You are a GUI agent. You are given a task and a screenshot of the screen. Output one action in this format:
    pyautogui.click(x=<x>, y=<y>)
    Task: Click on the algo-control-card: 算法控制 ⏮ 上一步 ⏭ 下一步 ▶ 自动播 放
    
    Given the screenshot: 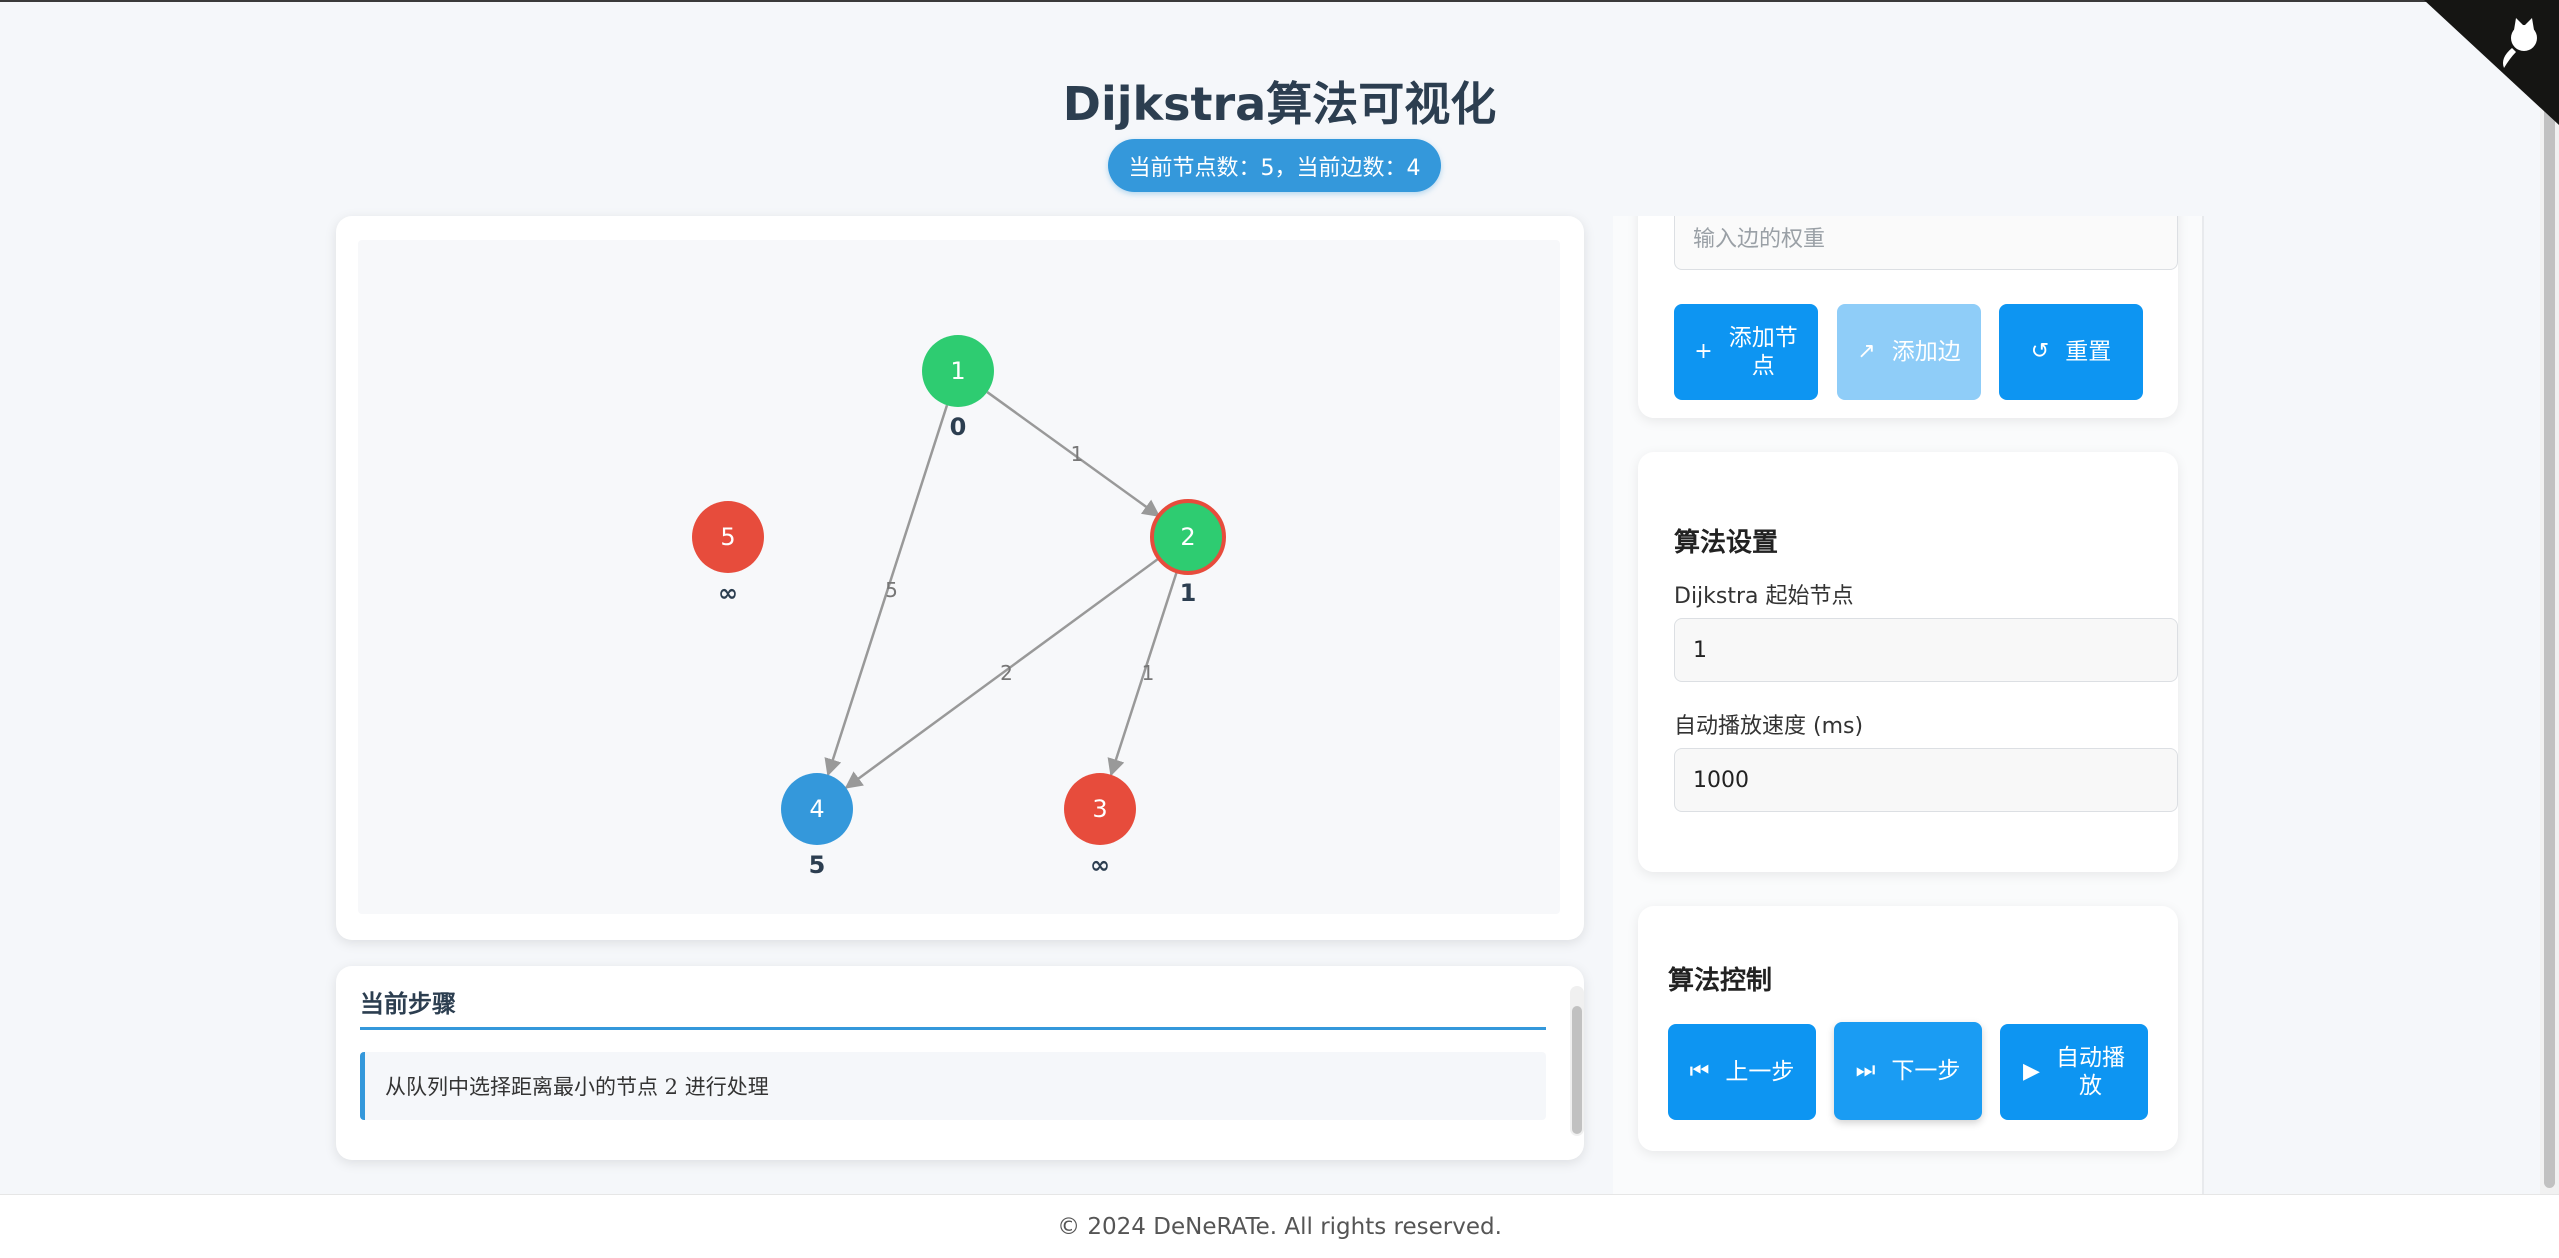 What is the action you would take?
    pyautogui.click(x=1908, y=1028)
    